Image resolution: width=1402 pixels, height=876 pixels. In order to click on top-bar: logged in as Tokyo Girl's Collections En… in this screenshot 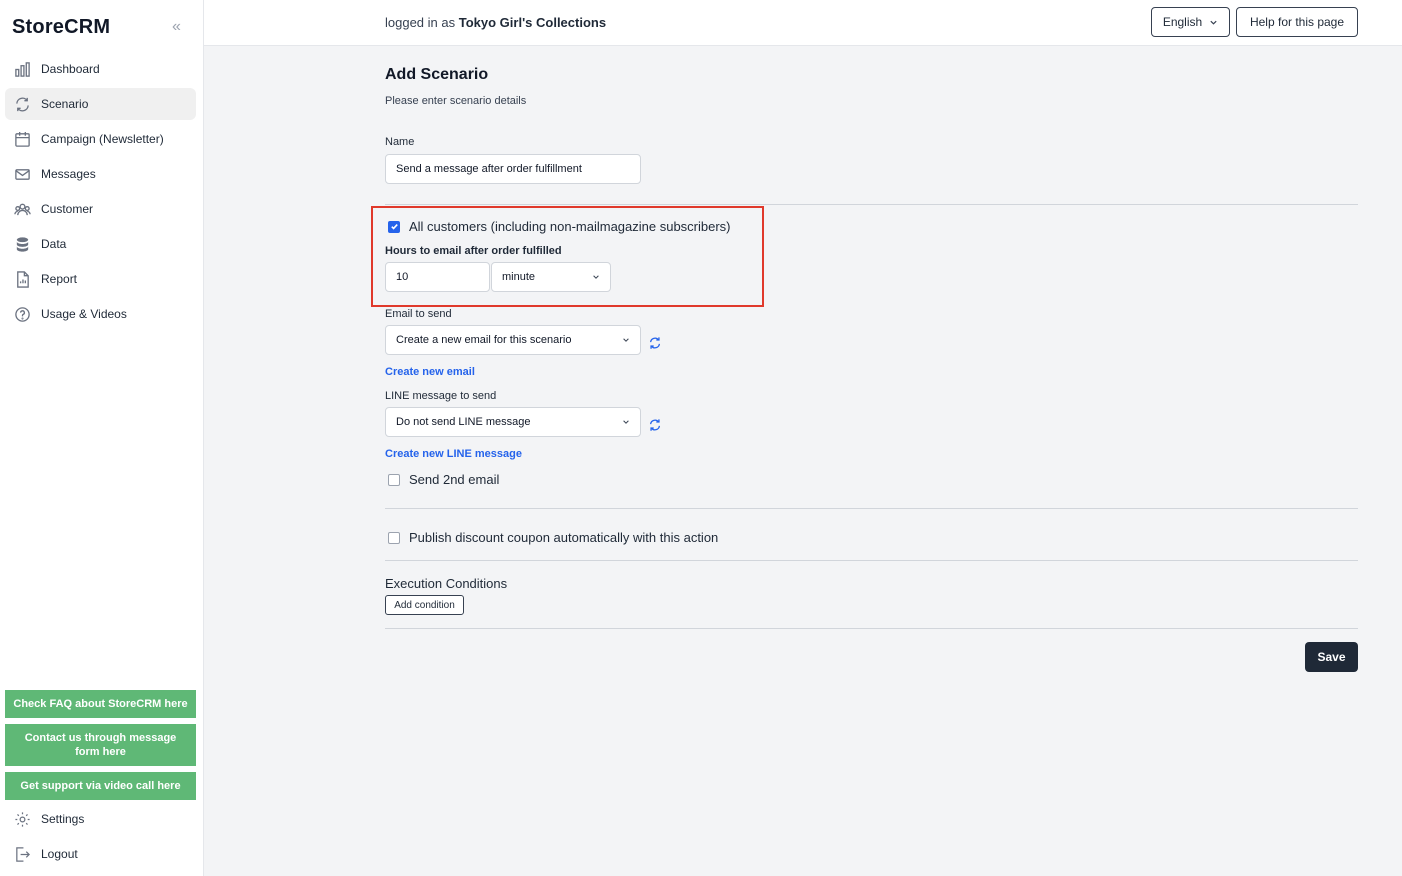, I will do `click(803, 23)`.